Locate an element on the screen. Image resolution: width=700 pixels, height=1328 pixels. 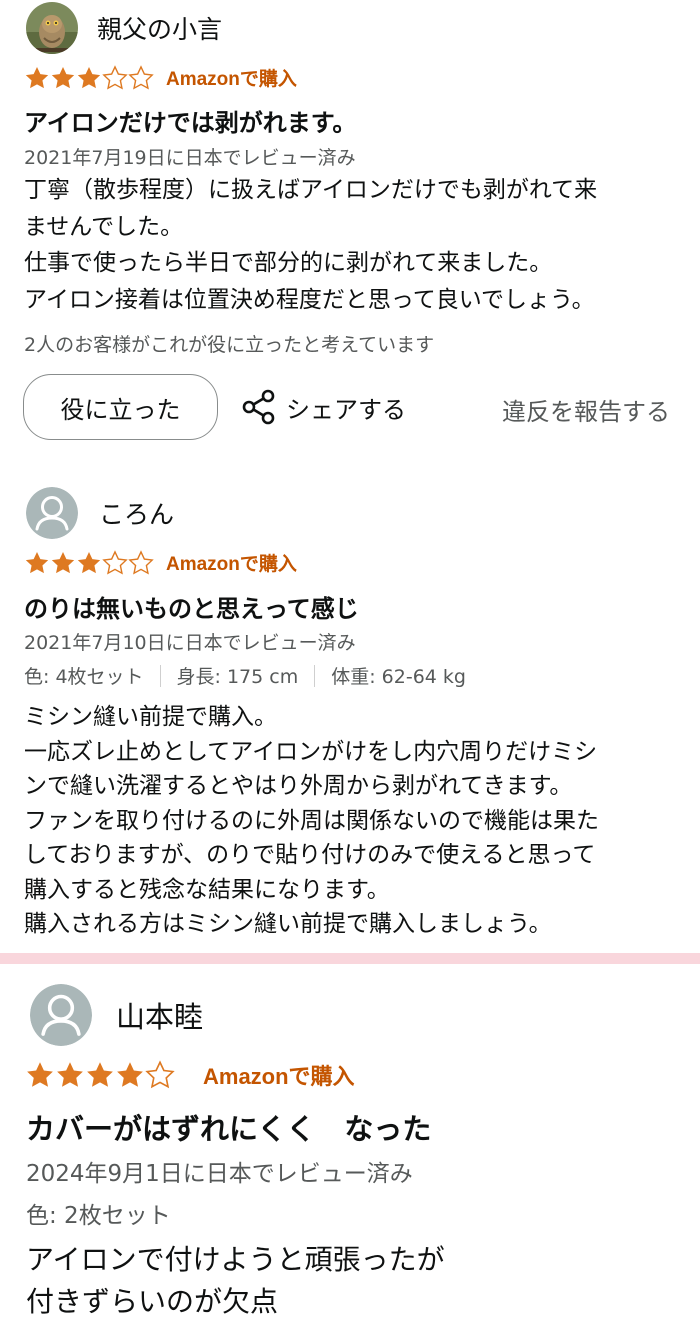
helpful-count: 2人のお客様がこれが役に立ったと考えています is located at coordinates (229, 345).